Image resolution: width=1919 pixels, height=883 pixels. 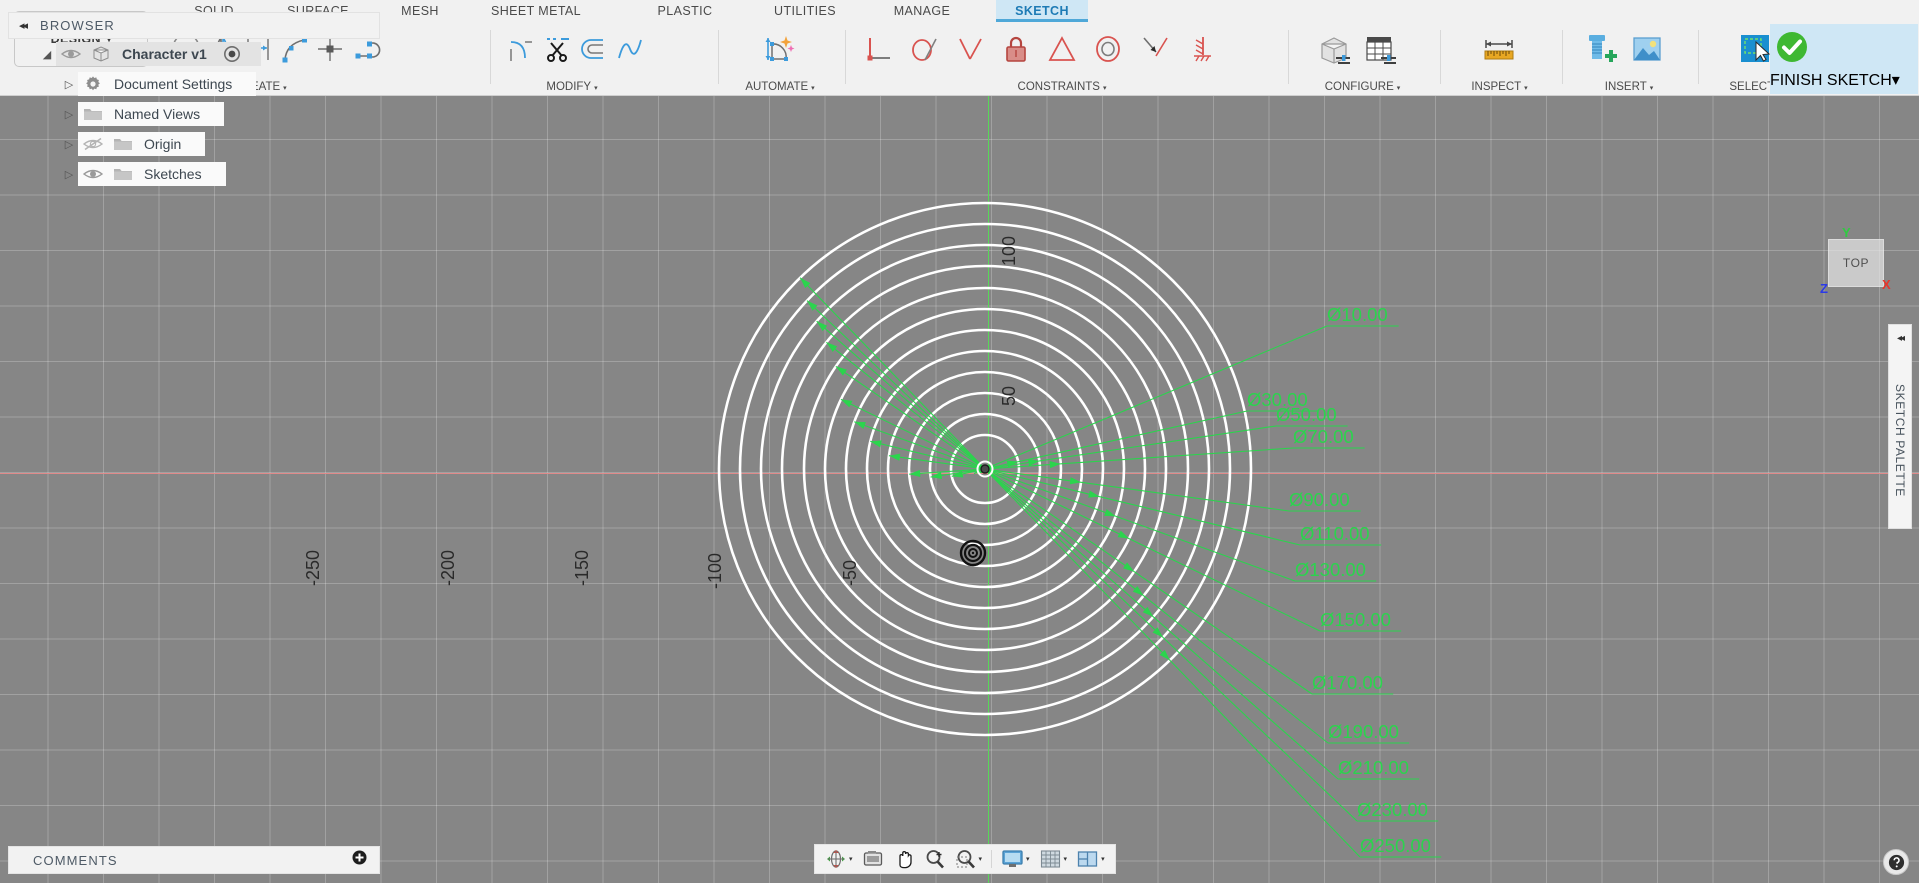 I want to click on tab-sketch: SKETCH, so click(x=1042, y=11).